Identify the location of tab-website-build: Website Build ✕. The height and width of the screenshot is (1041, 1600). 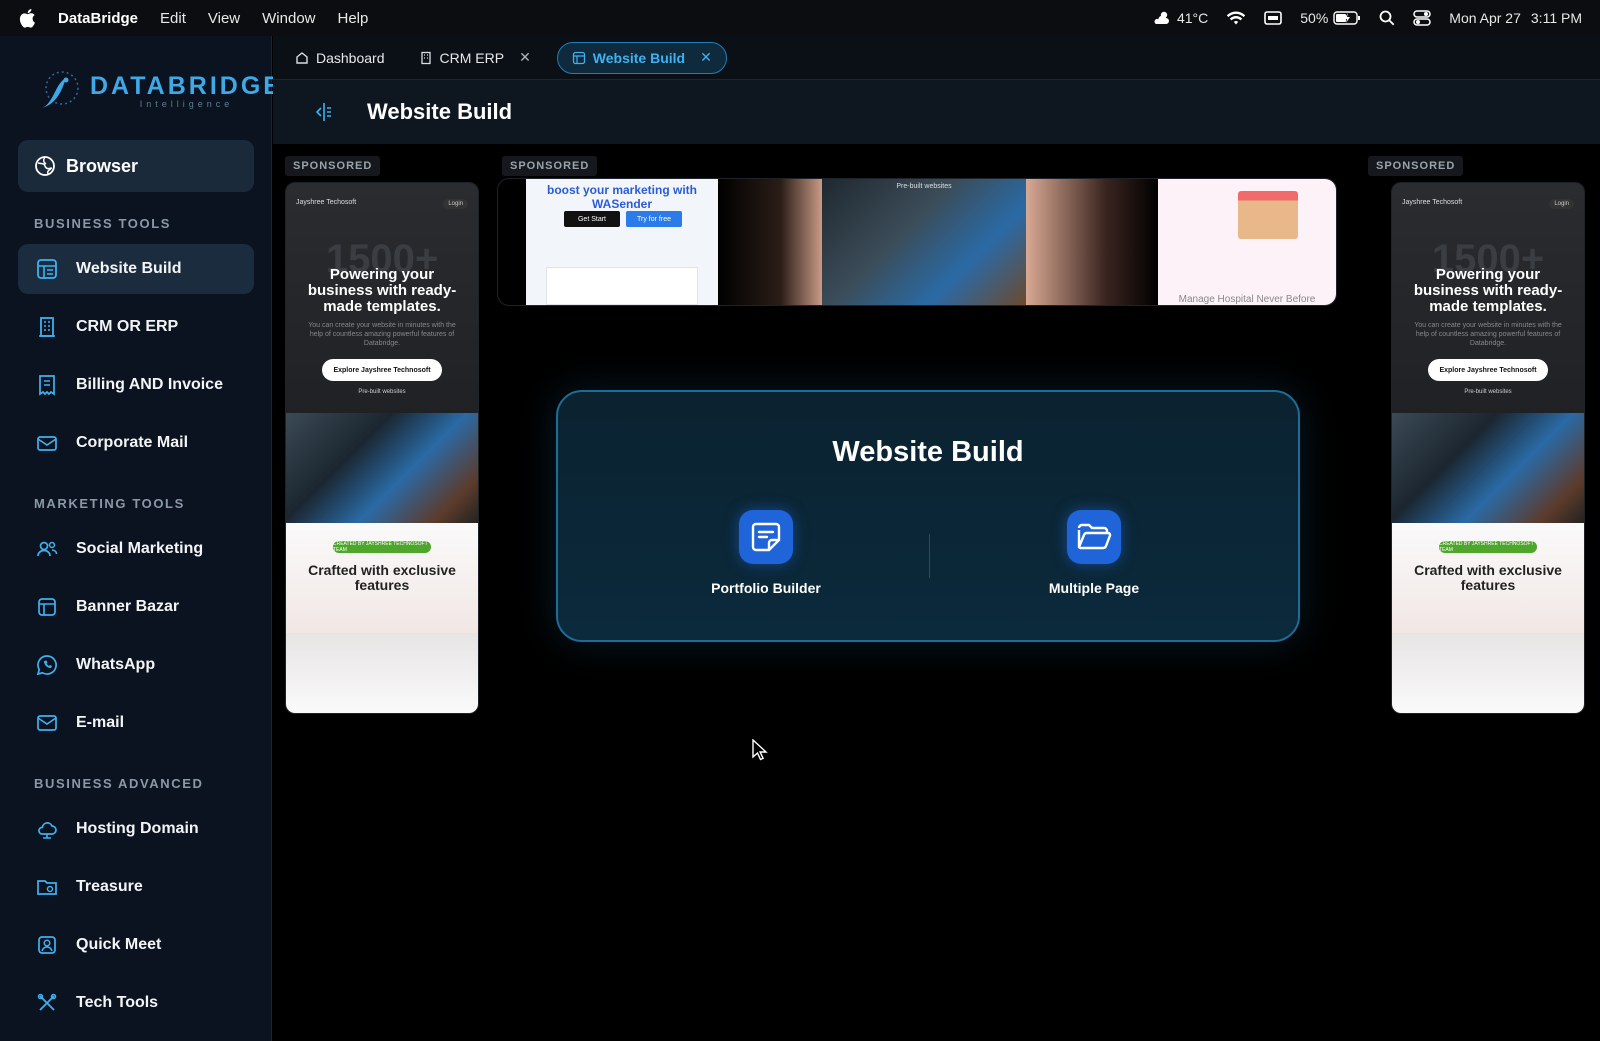
(641, 57).